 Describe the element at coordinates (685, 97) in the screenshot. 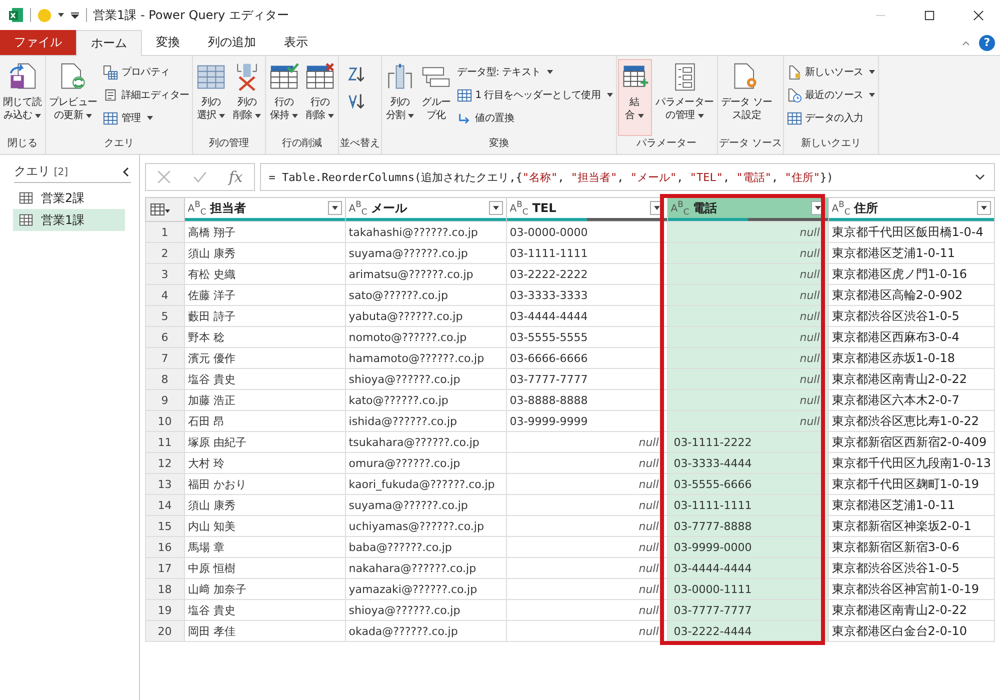

I see `ribbon-button: パラメーター の管理` at that location.